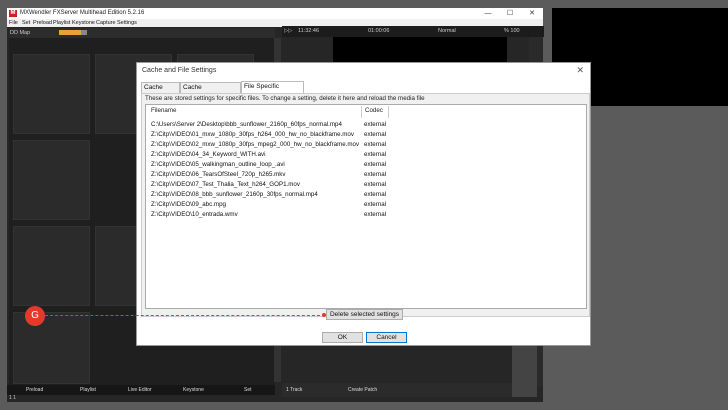  What do you see at coordinates (13, 13) in the screenshot?
I see `app-logo-icon: M` at bounding box center [13, 13].